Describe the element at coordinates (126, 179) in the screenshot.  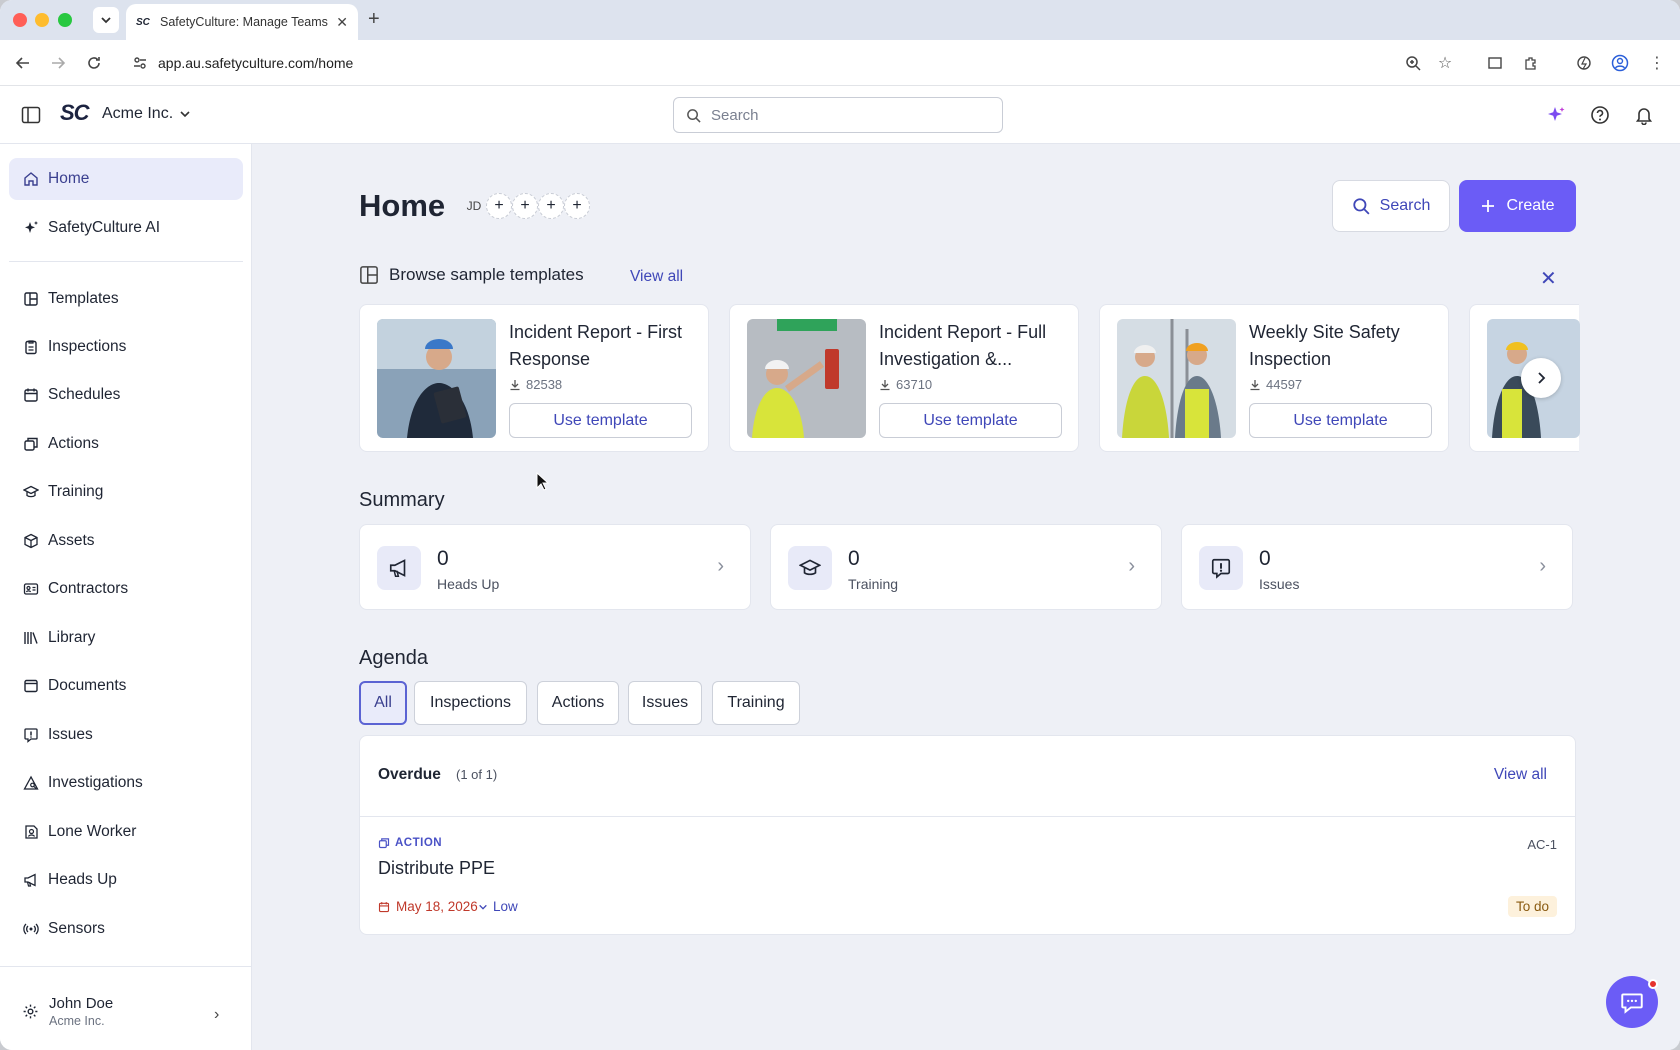
I see `sidebar-item-home: Home` at that location.